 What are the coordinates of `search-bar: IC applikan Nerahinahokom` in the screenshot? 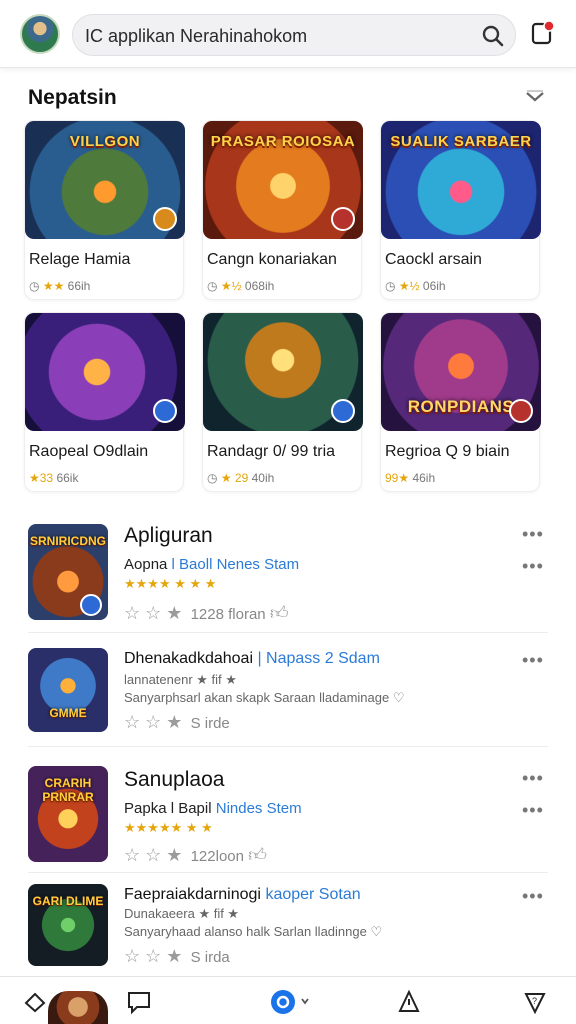 It's located at (294, 35).